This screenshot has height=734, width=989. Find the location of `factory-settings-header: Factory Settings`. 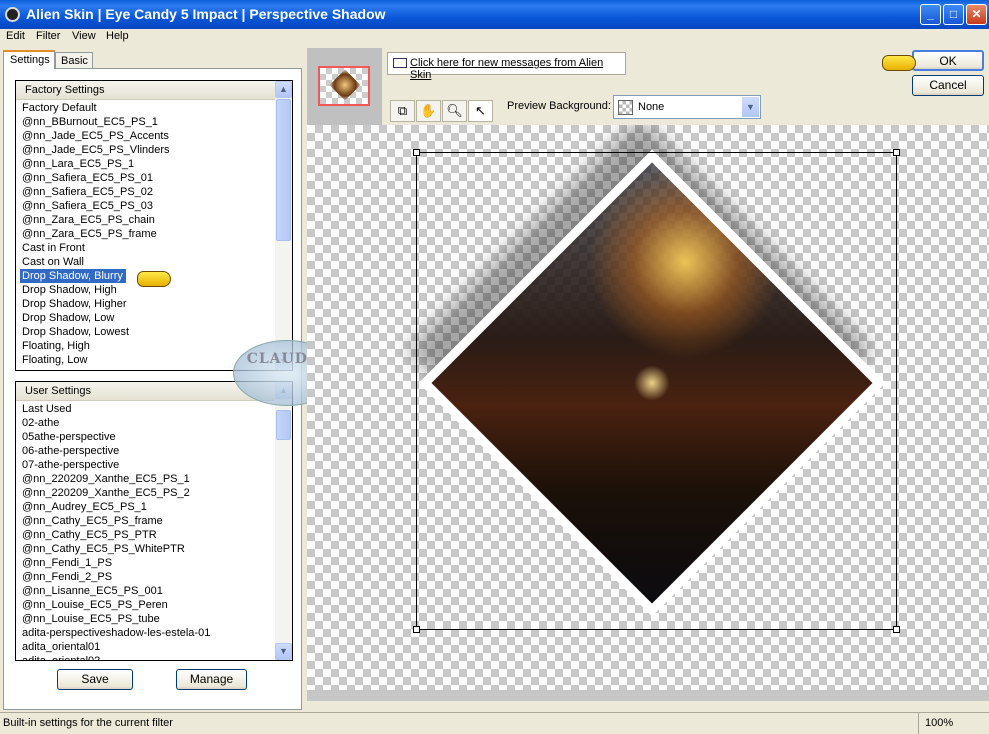

factory-settings-header: Factory Settings is located at coordinates (154, 90).